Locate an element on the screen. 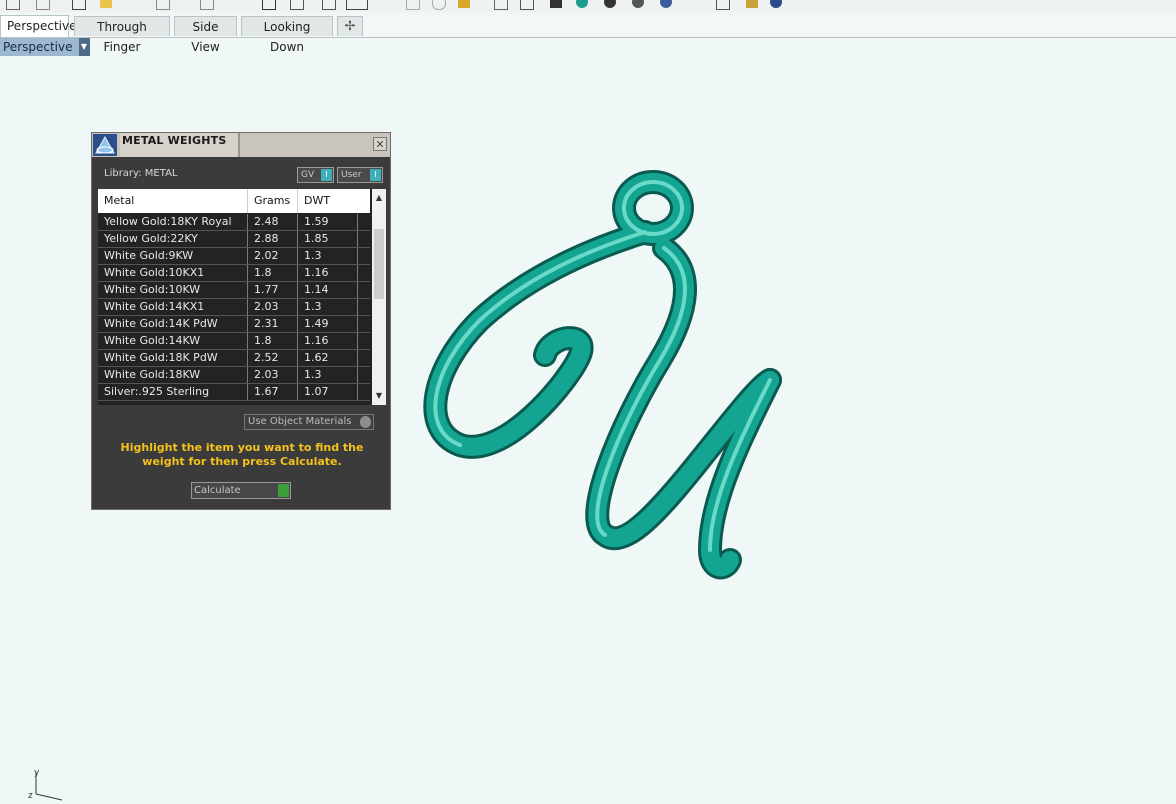 Image resolution: width=1176 pixels, height=804 pixels. table-row: White Gold:10KX1 1.8 1.16 is located at coordinates (234, 273).